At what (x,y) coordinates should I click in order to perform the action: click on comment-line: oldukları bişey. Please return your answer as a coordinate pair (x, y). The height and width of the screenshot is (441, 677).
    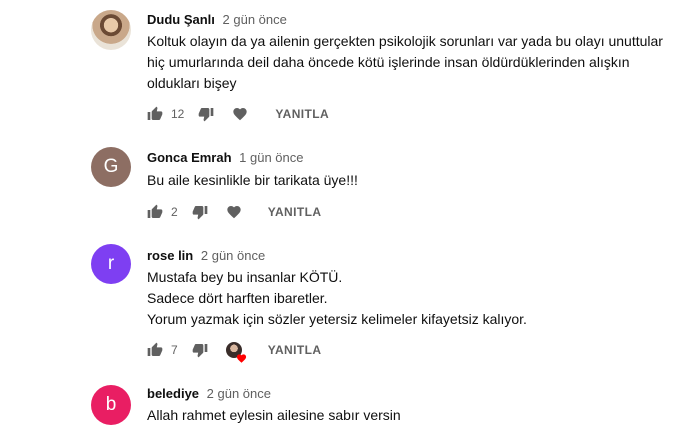
    Looking at the image, I should click on (192, 83).